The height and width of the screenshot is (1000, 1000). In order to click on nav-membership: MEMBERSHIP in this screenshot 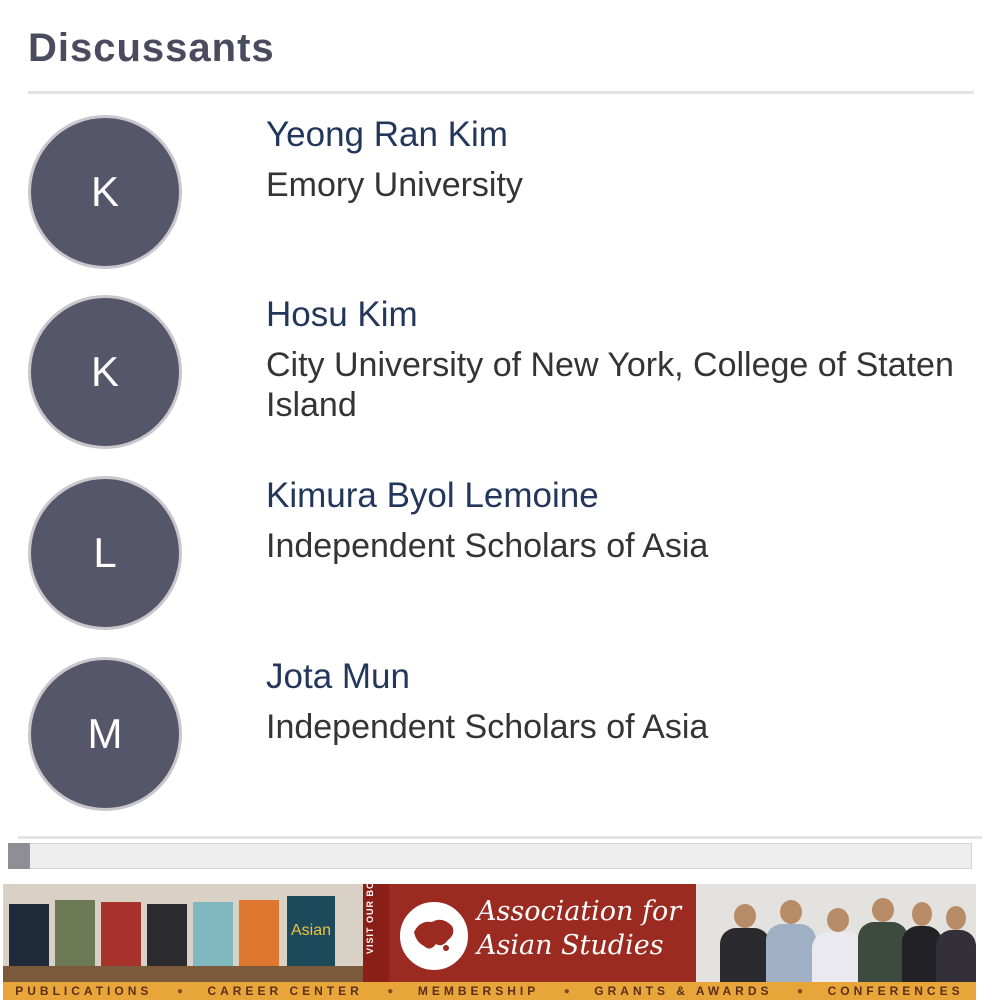, I will do `click(478, 991)`.